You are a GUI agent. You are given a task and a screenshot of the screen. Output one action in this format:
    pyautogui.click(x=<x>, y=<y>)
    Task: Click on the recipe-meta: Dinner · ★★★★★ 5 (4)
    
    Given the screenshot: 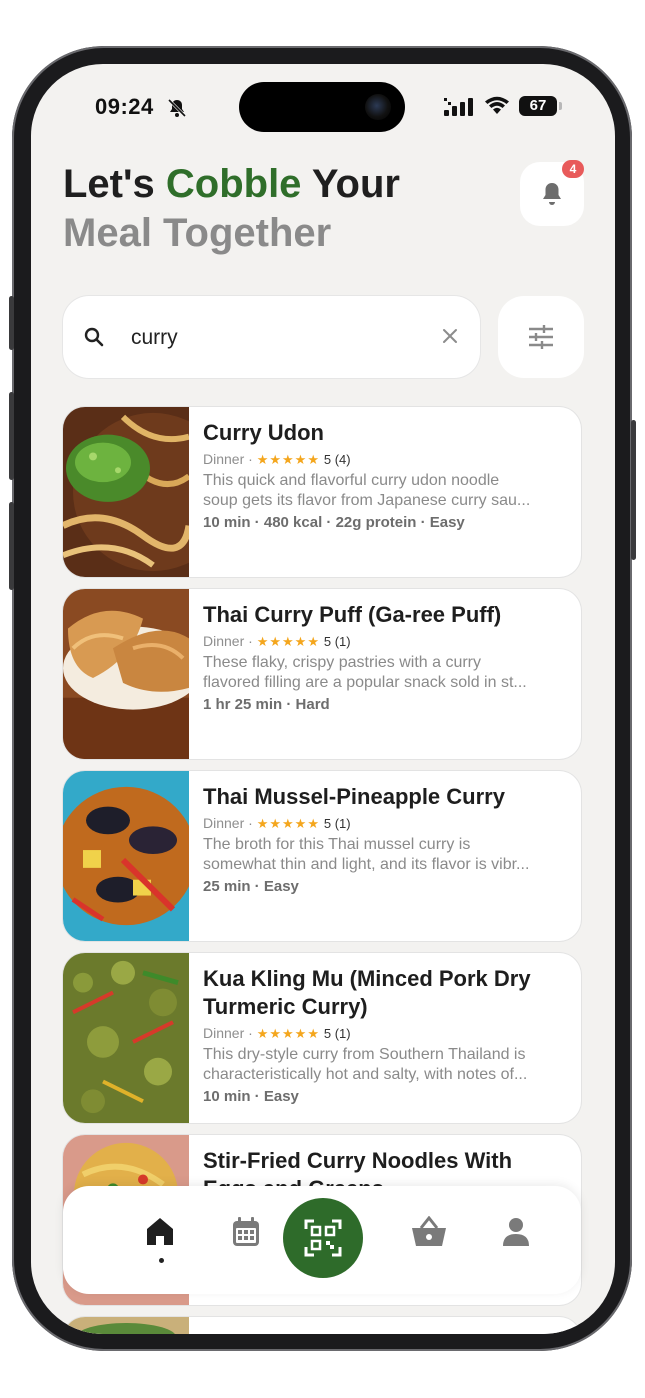 What is the action you would take?
    pyautogui.click(x=277, y=459)
    